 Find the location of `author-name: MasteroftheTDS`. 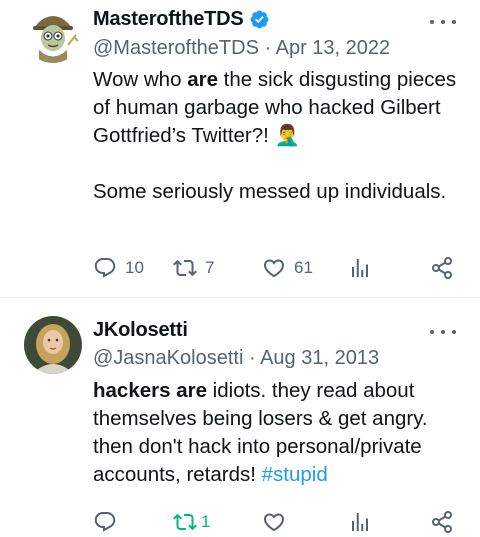

author-name: MasteroftheTDS is located at coordinates (181, 19).